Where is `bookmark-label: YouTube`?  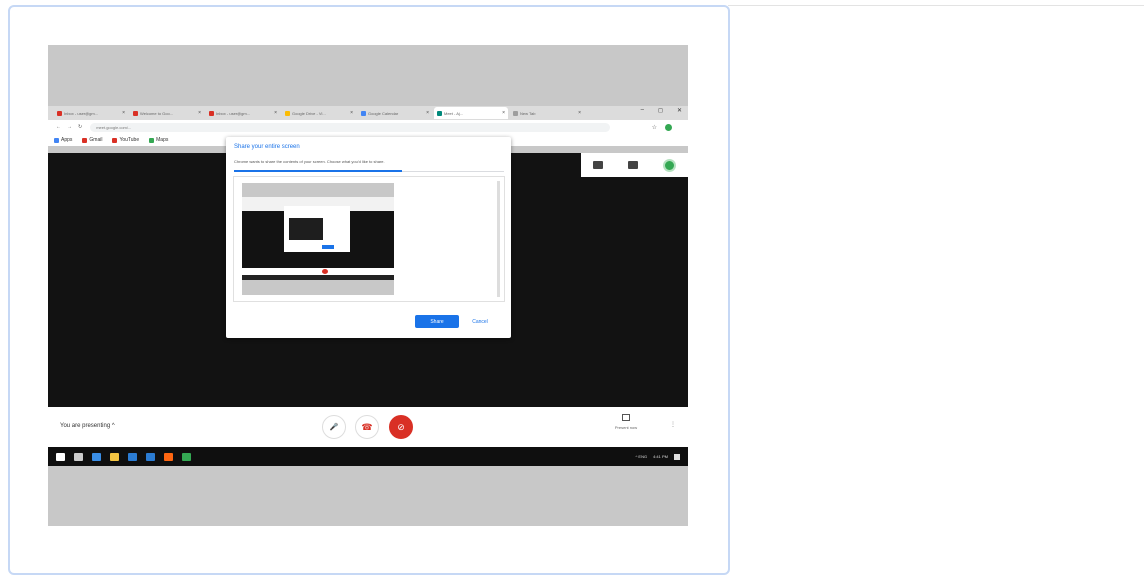 bookmark-label: YouTube is located at coordinates (129, 140).